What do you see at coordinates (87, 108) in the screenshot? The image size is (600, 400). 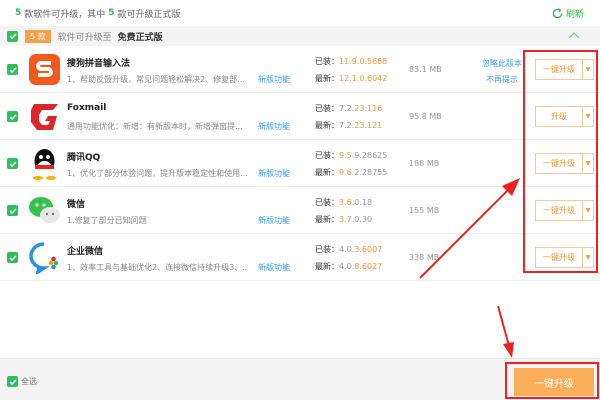 I see `app-name: Foxmail` at bounding box center [87, 108].